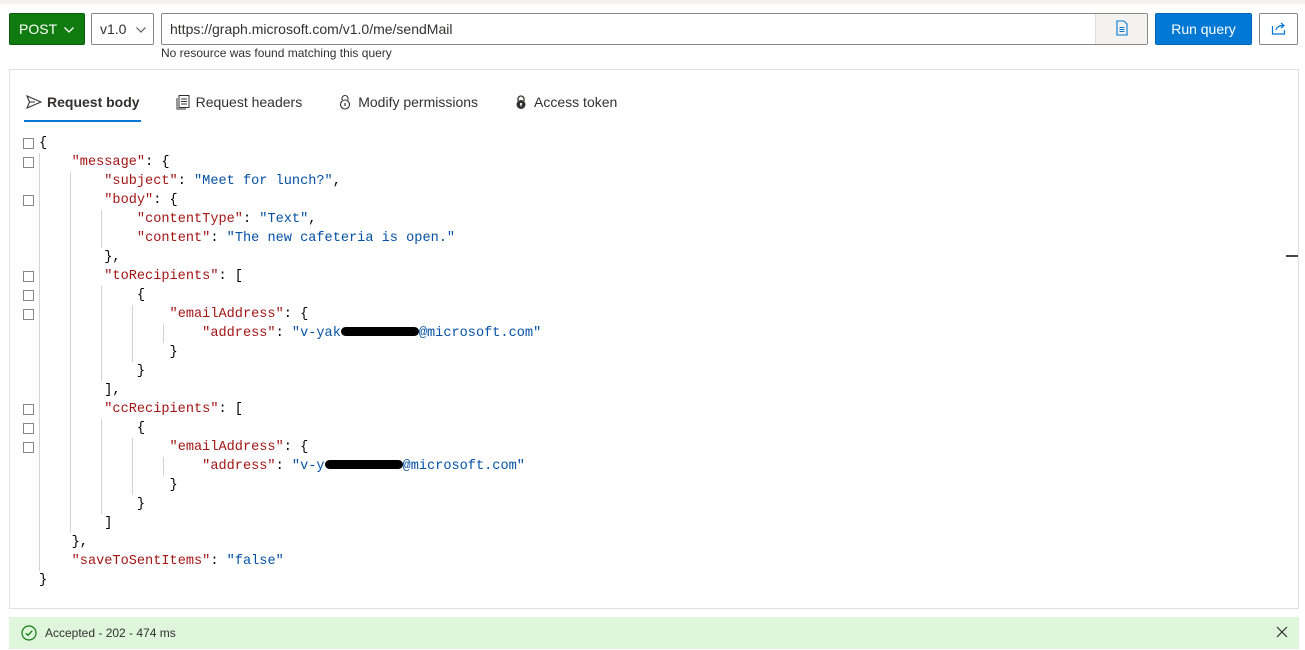 This screenshot has height=650, width=1305. What do you see at coordinates (308, 466) in the screenshot?
I see `json-string: "v-y` at bounding box center [308, 466].